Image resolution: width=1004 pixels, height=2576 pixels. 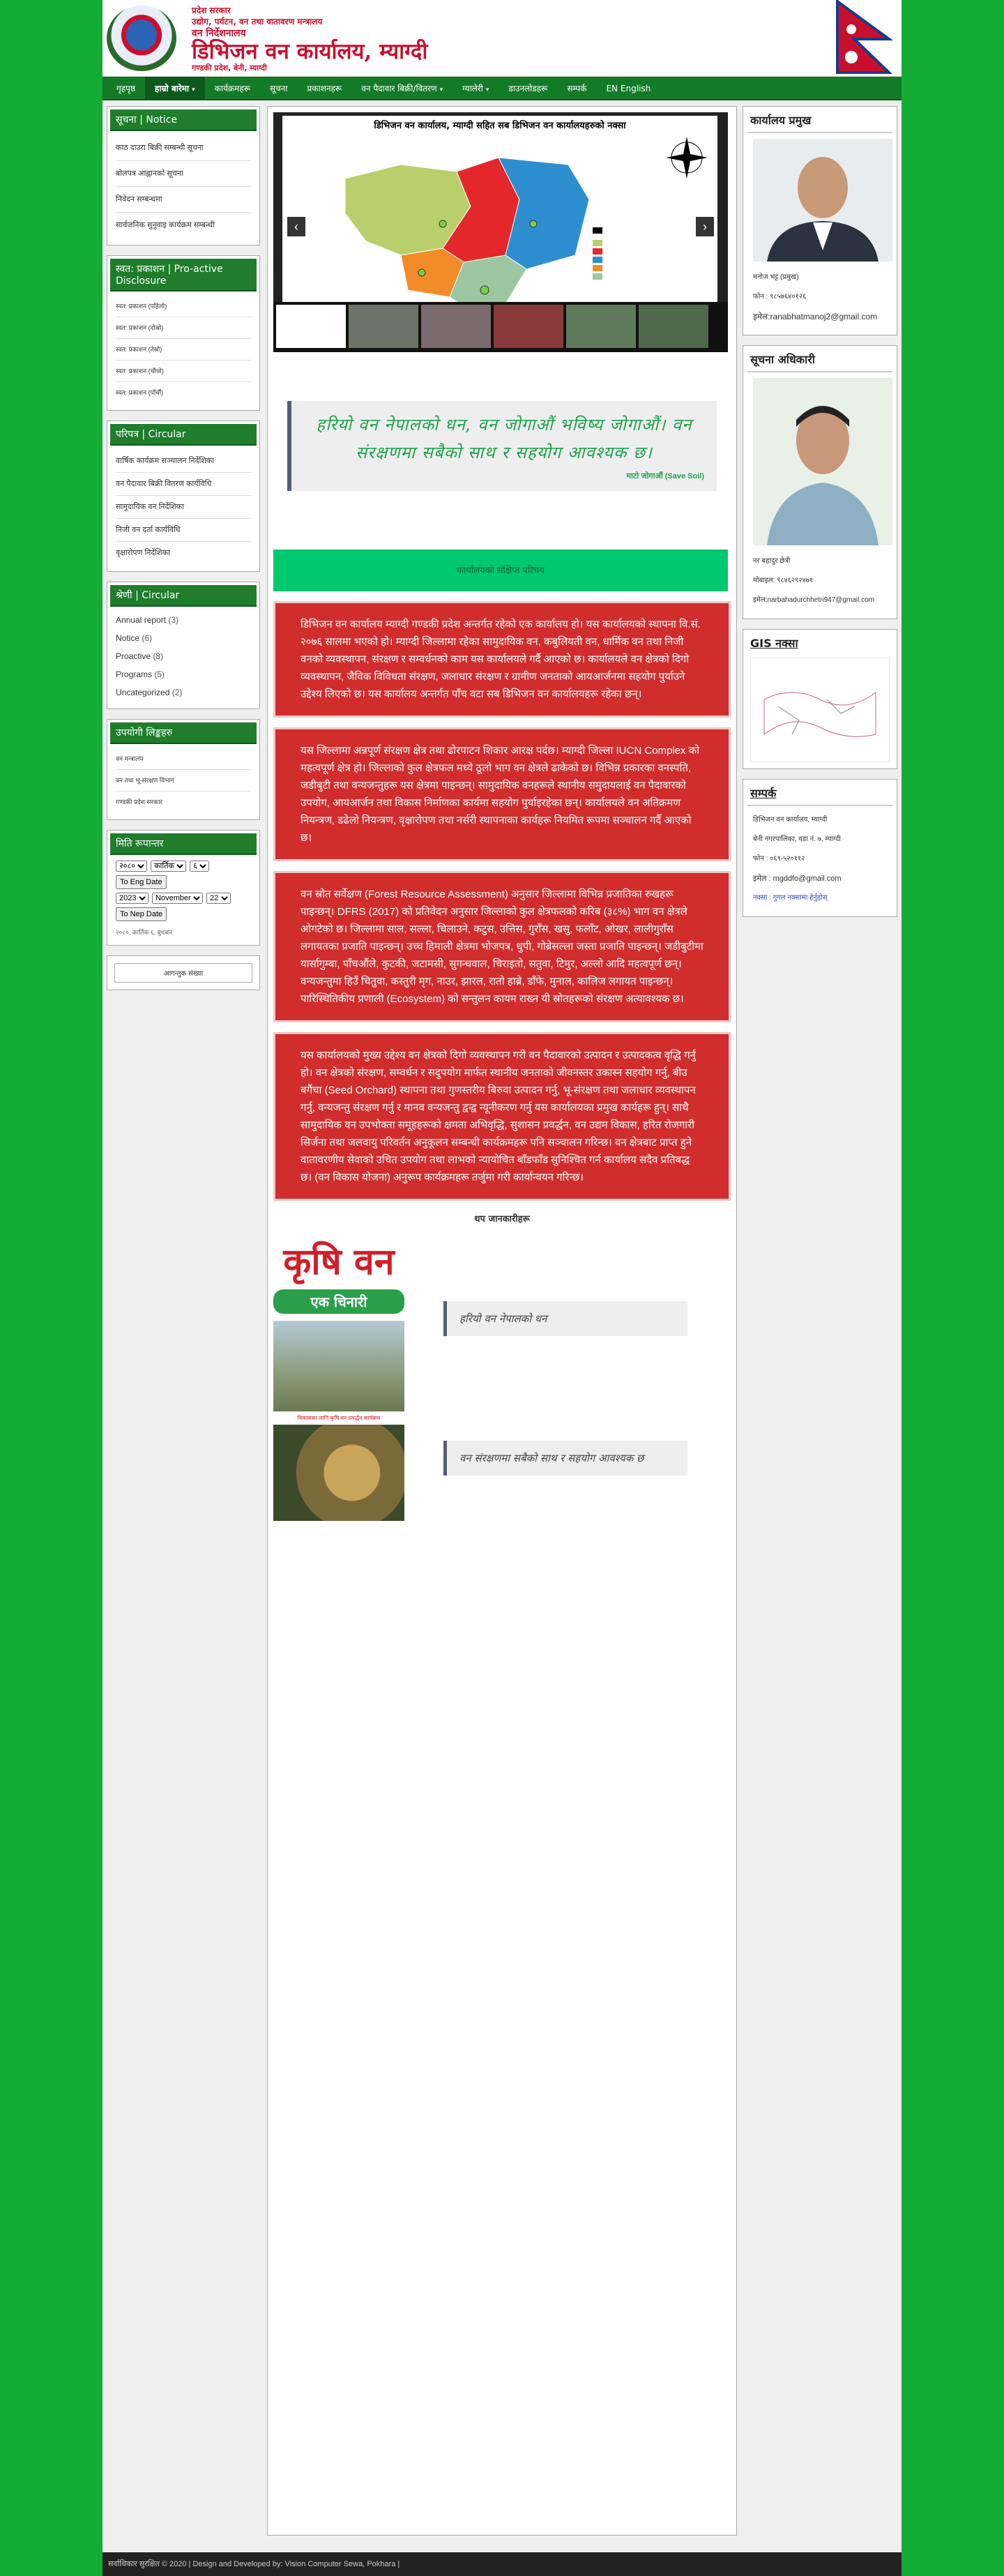 I want to click on nav-item: सम्पर्क, so click(x=576, y=88).